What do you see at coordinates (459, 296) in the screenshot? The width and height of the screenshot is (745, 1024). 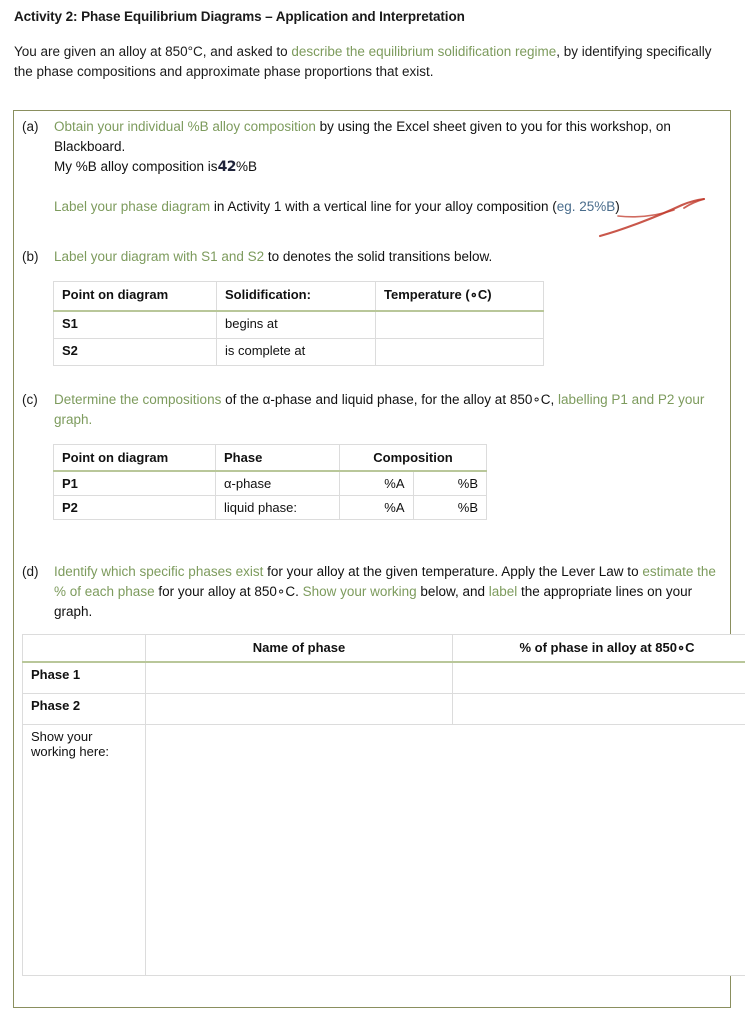 I see `column-header-temperature: Temperature (∘C)` at bounding box center [459, 296].